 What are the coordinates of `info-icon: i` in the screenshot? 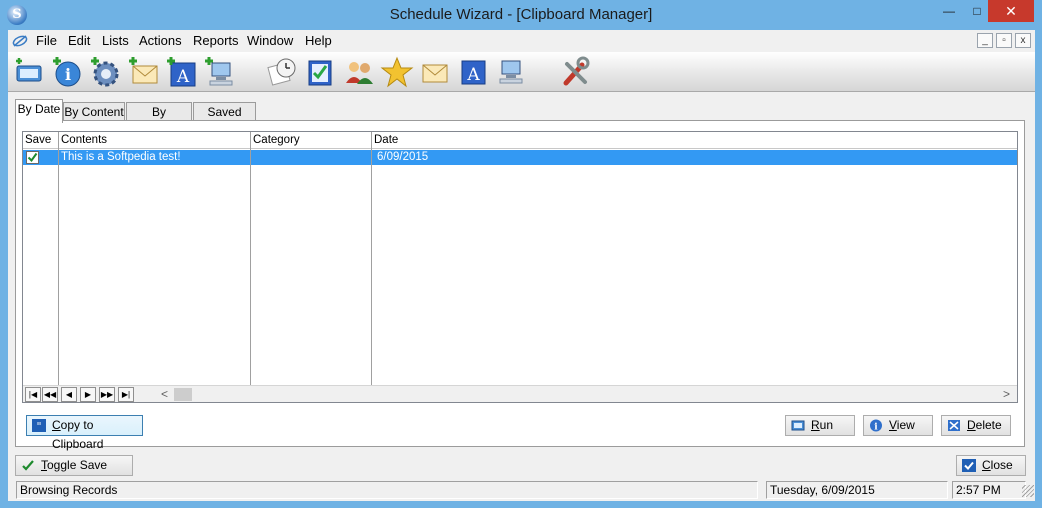 It's located at (876, 426).